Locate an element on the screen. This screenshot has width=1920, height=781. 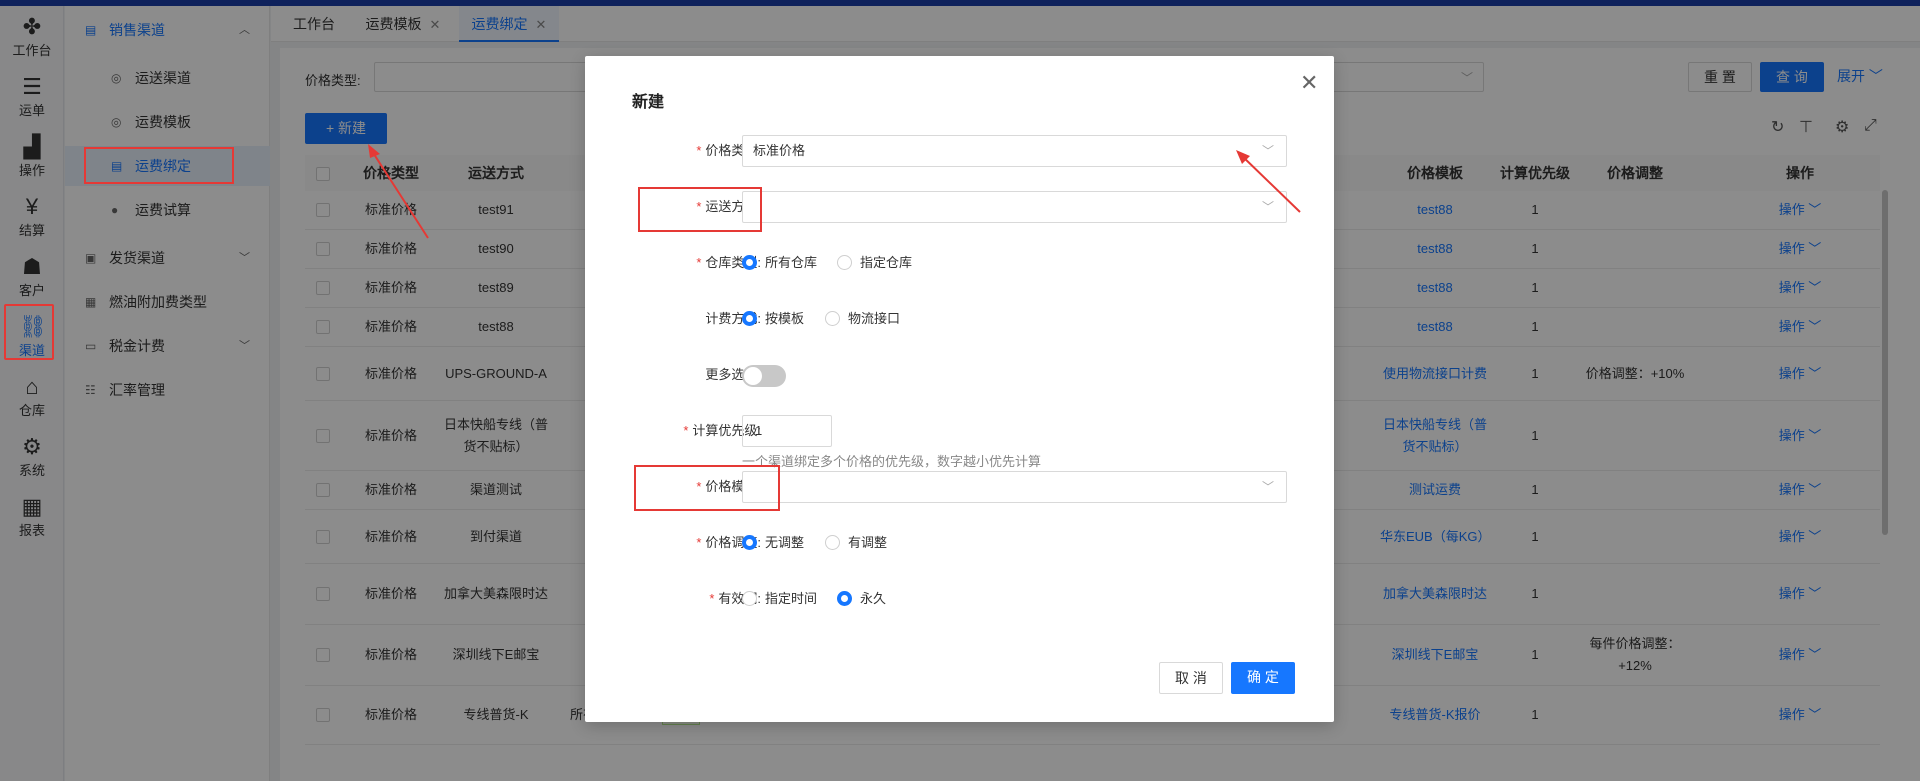
annotation-highlight-rail is located at coordinates (29, 332).